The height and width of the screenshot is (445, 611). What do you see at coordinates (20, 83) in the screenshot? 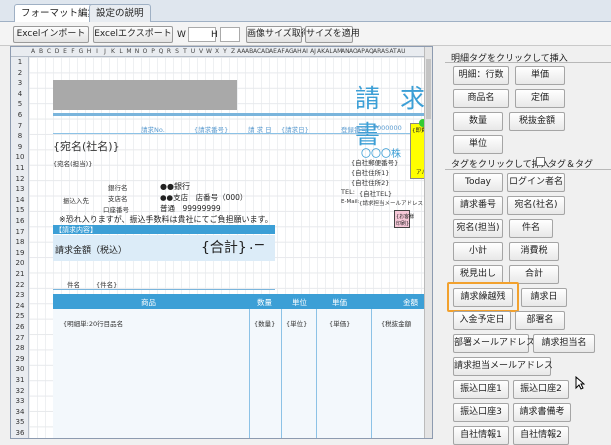
I see `row-header-cell: 3` at bounding box center [20, 83].